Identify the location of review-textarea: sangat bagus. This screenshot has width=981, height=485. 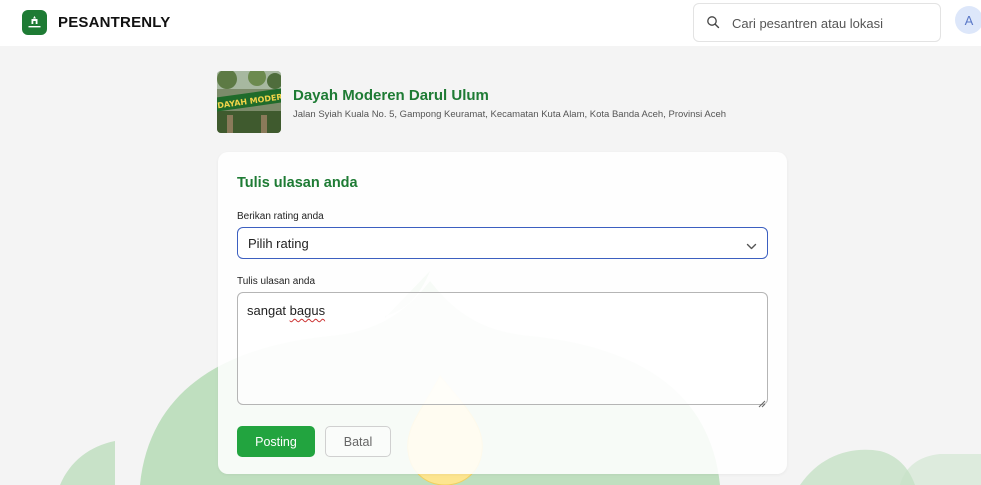
(502, 348).